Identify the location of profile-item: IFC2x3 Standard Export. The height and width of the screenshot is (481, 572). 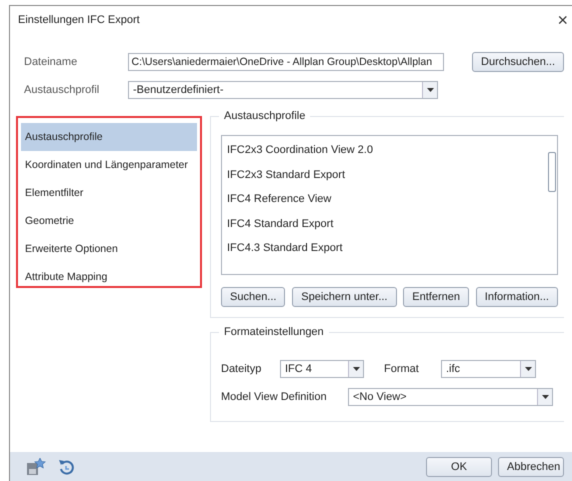
(384, 174).